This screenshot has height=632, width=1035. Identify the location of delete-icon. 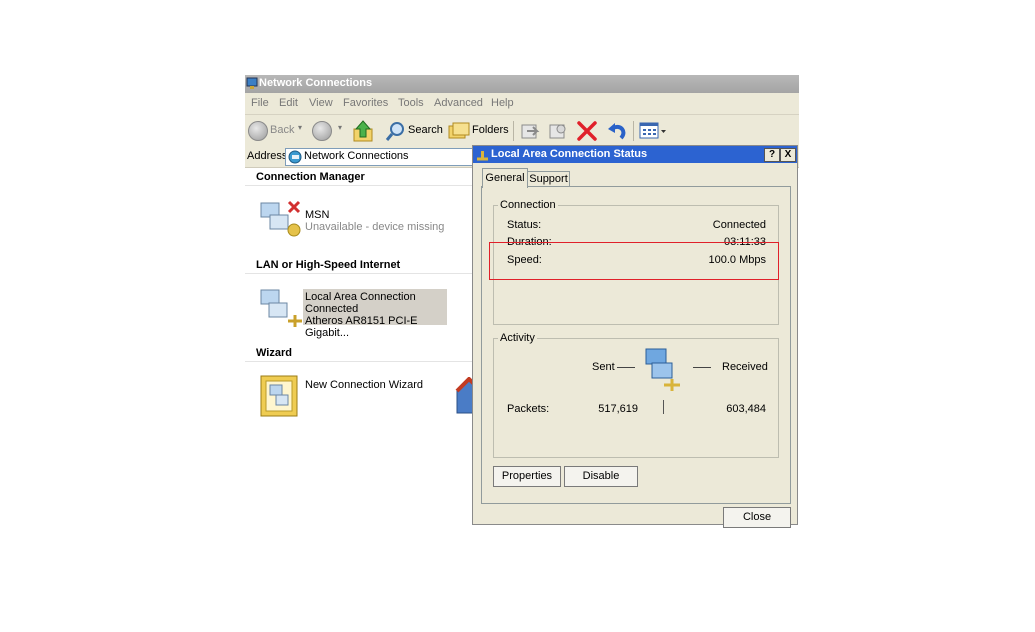
(587, 131).